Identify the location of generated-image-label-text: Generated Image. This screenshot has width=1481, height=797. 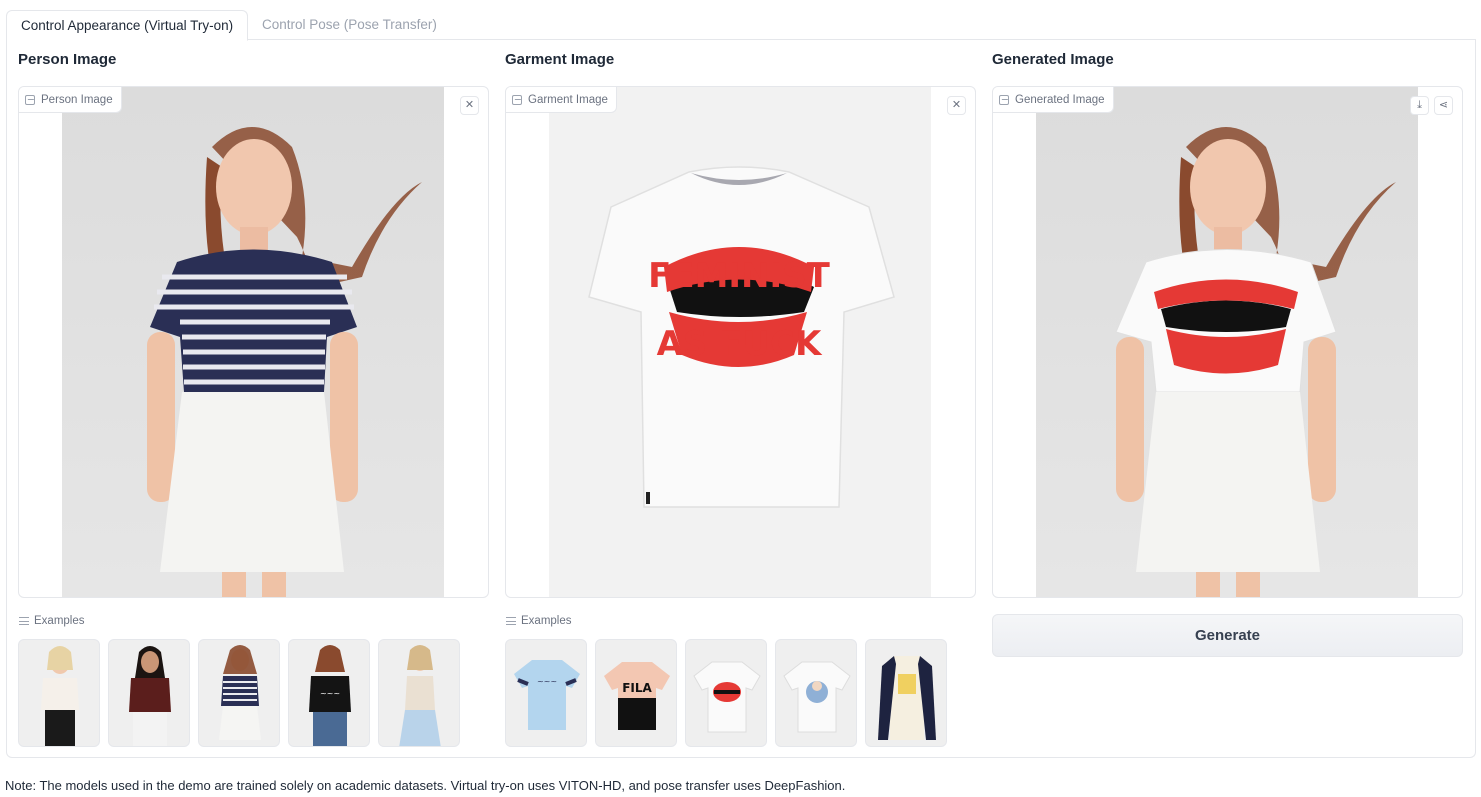
(1060, 99).